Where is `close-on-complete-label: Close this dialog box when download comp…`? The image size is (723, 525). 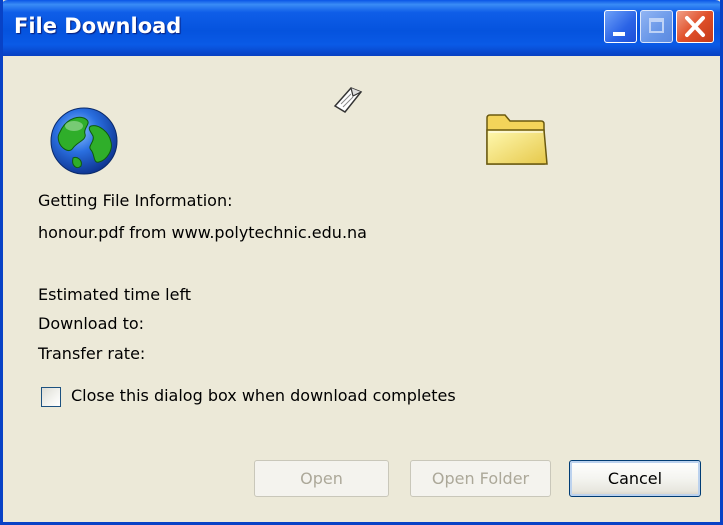
close-on-complete-label: Close this dialog box when download comp… is located at coordinates (263, 395).